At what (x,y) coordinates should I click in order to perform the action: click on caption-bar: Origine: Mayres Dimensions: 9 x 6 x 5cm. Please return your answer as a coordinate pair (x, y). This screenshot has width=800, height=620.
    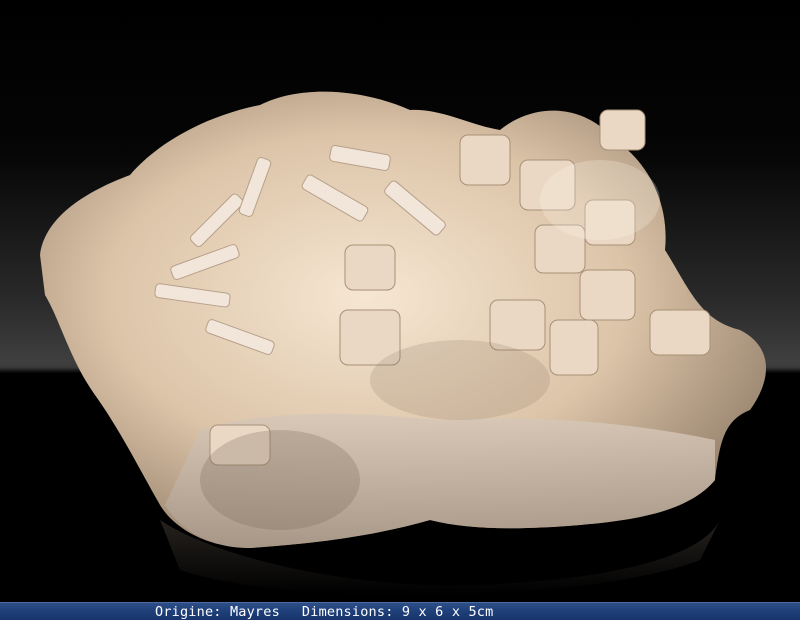
    Looking at the image, I should click on (400, 611).